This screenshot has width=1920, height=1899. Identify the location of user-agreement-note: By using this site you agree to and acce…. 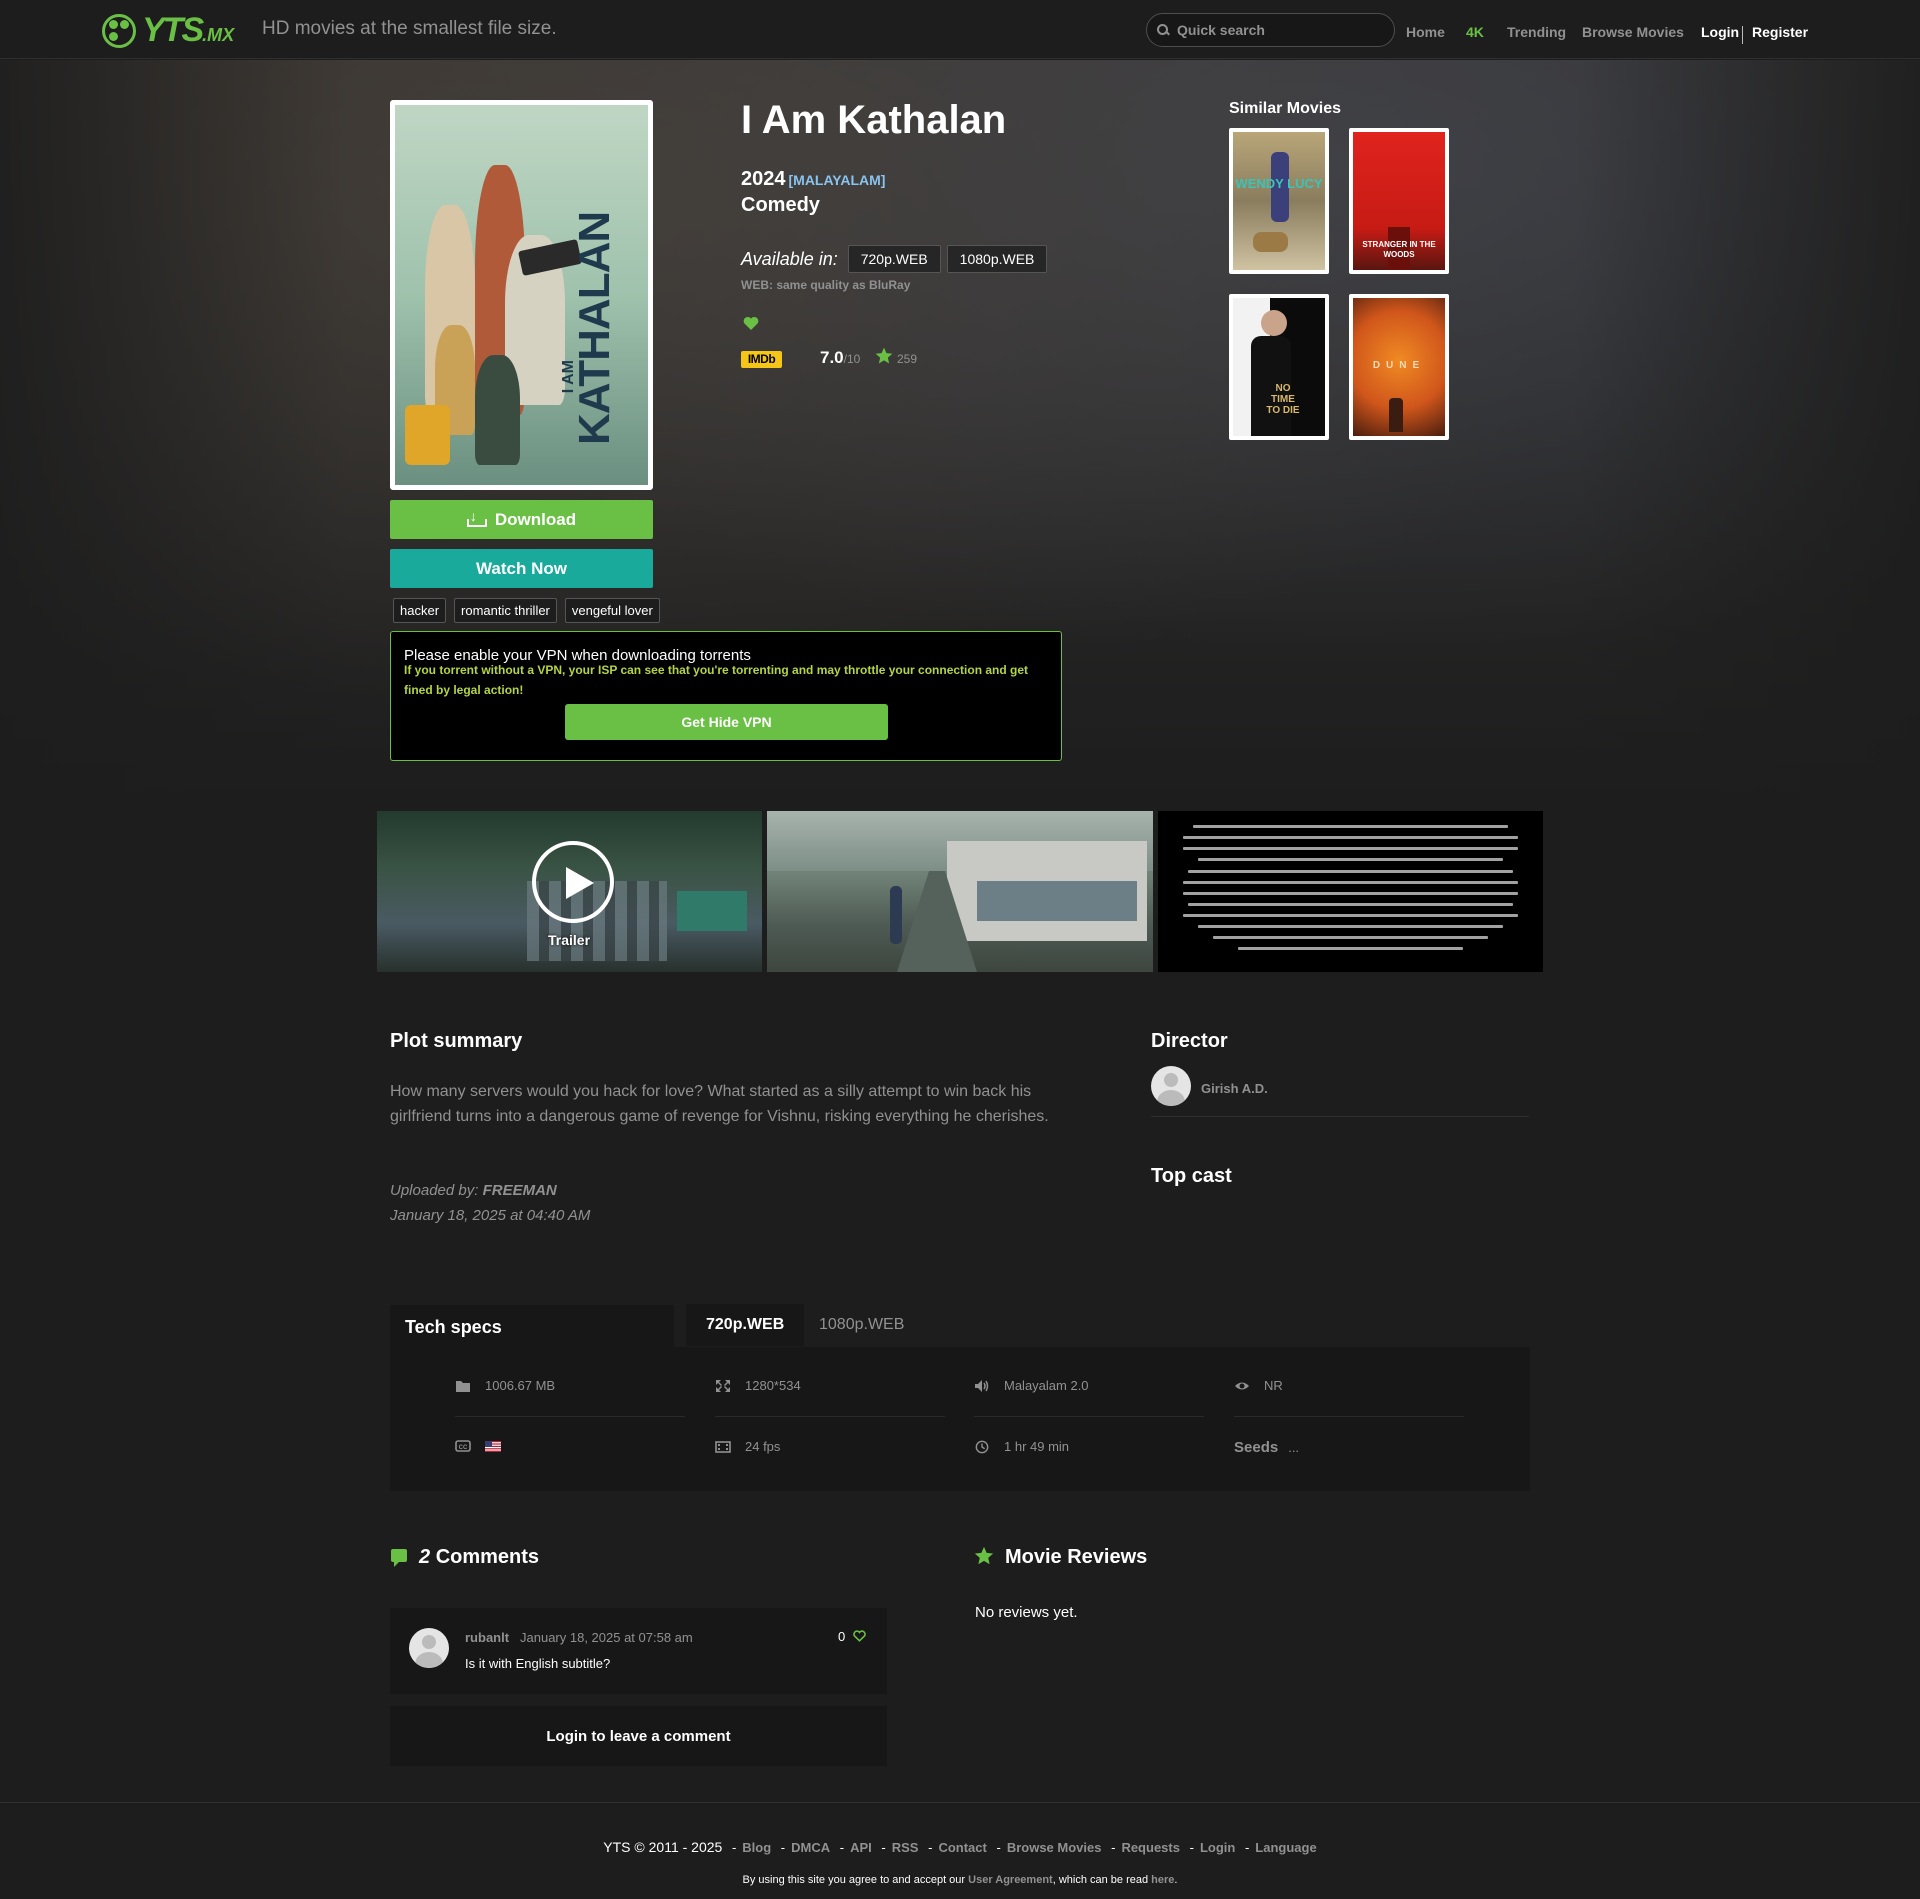
(960, 1880).